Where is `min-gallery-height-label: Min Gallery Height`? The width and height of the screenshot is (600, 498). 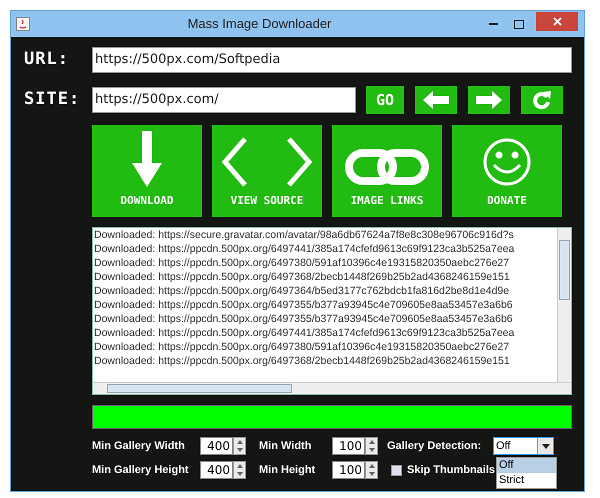 min-gallery-height-label: Min Gallery Height is located at coordinates (141, 470).